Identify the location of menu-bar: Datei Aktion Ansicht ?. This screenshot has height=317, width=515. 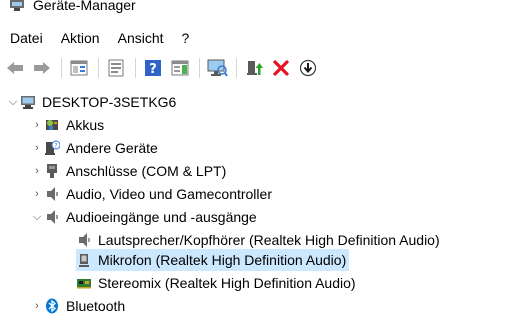
(99, 38).